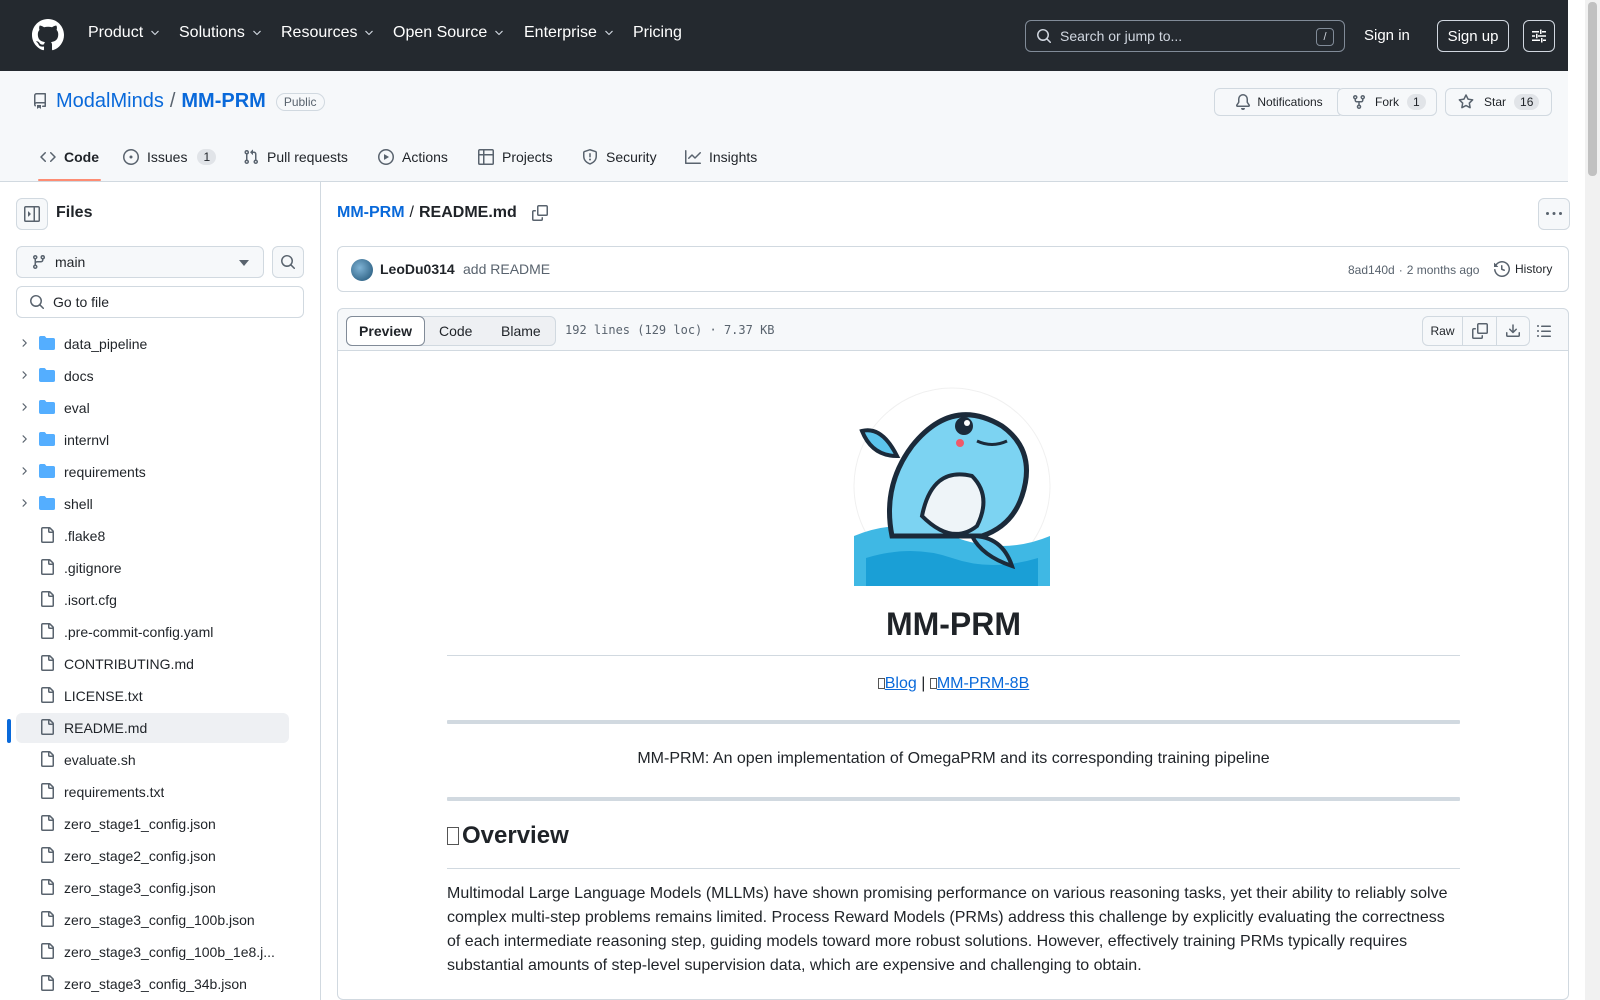  Describe the element at coordinates (150, 696) in the screenshot. I see `tree-file-LICENSE-txt: LICENSE.txt` at that location.